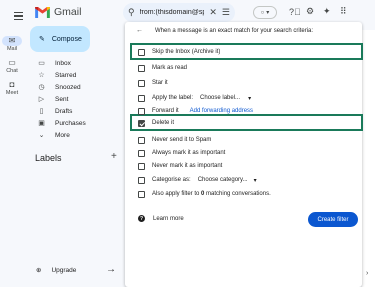  What do you see at coordinates (221, 111) in the screenshot?
I see `add-forwarding-address-link: Add forwarding address` at bounding box center [221, 111].